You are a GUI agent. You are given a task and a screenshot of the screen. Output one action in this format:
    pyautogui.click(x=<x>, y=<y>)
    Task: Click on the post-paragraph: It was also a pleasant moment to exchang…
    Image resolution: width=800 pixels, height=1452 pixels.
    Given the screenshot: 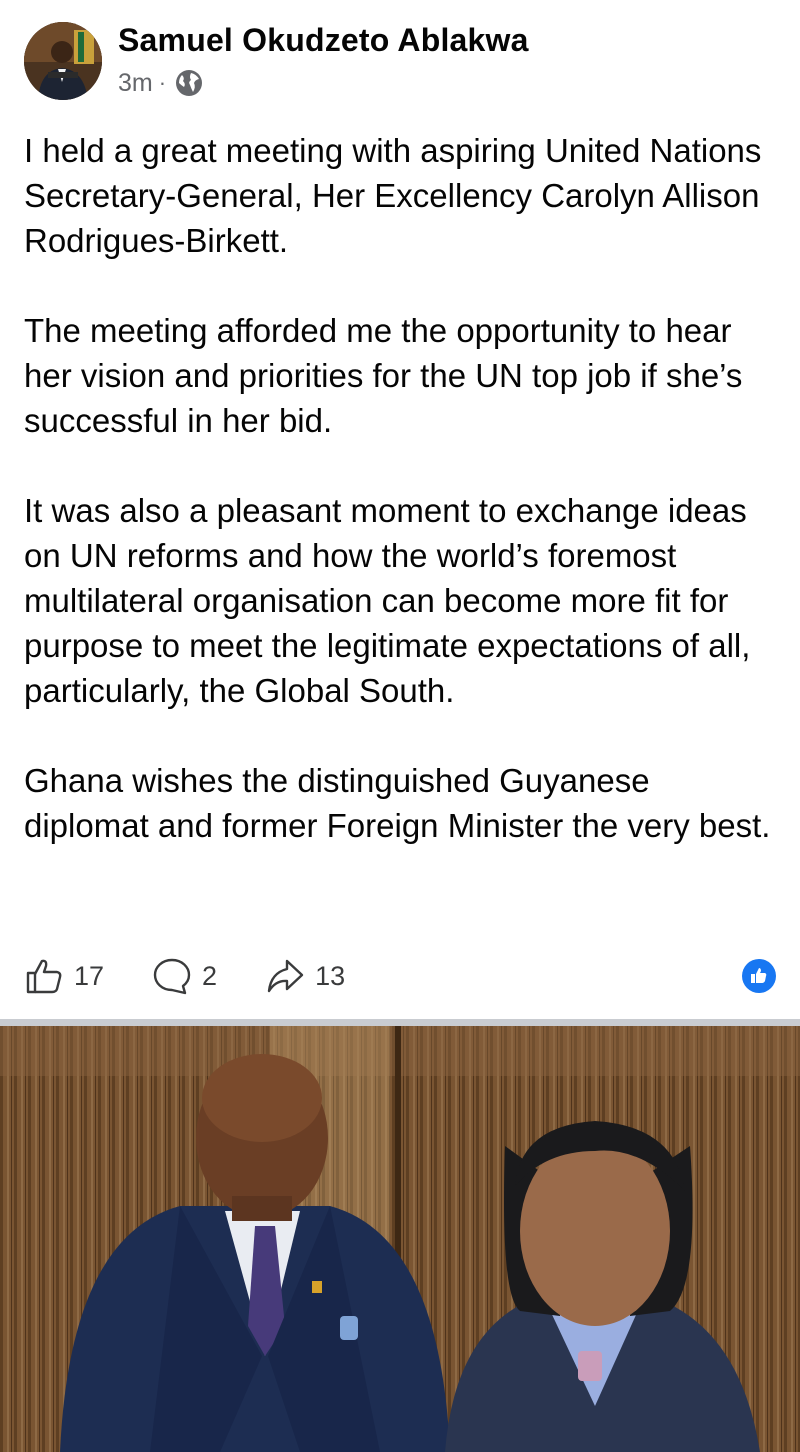 What is the action you would take?
    pyautogui.click(x=387, y=600)
    